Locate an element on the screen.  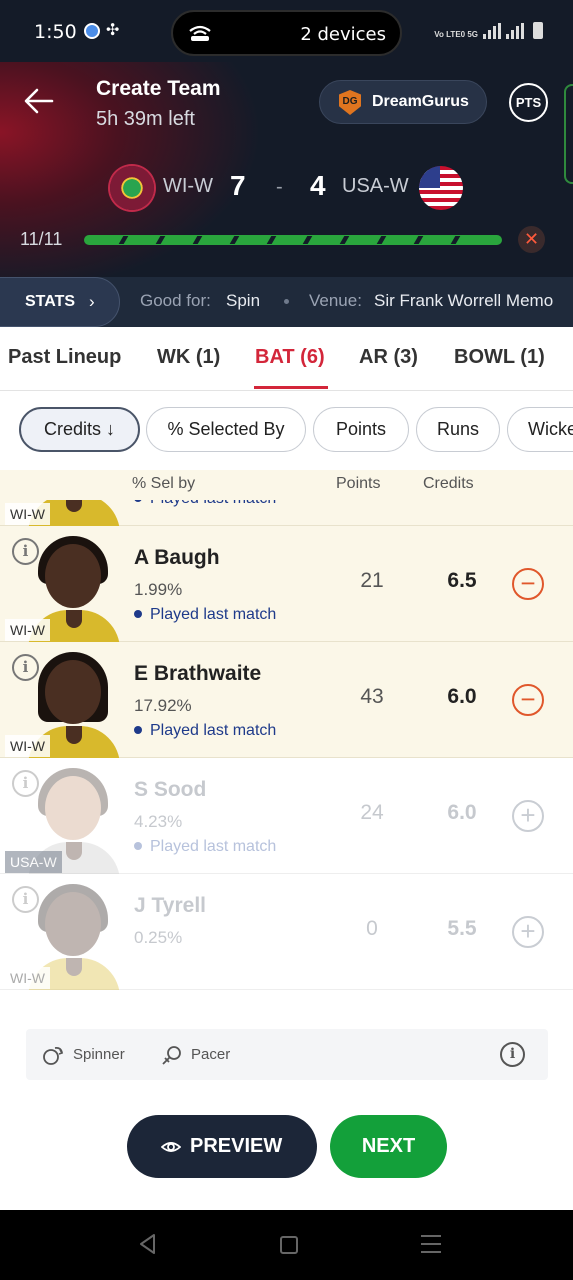
preview-button: PREVIEW is located at coordinates (222, 1146).